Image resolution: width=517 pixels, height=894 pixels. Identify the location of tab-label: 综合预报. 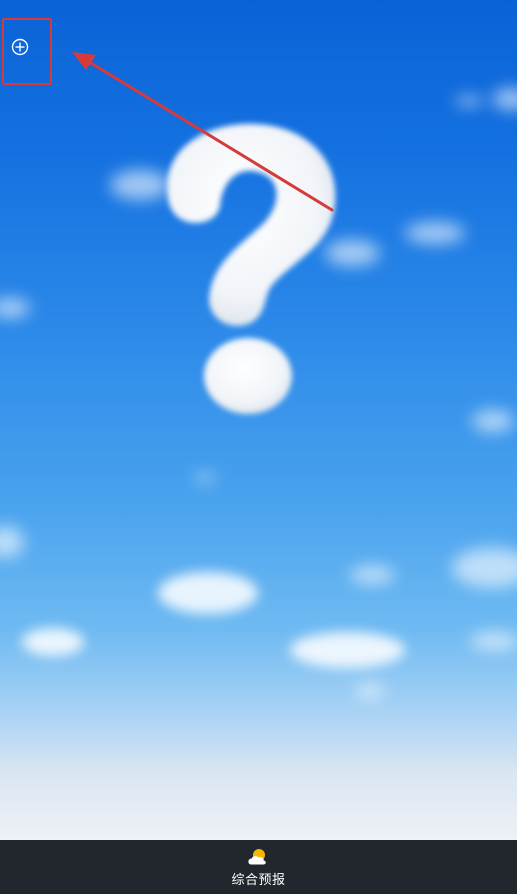
(258, 880).